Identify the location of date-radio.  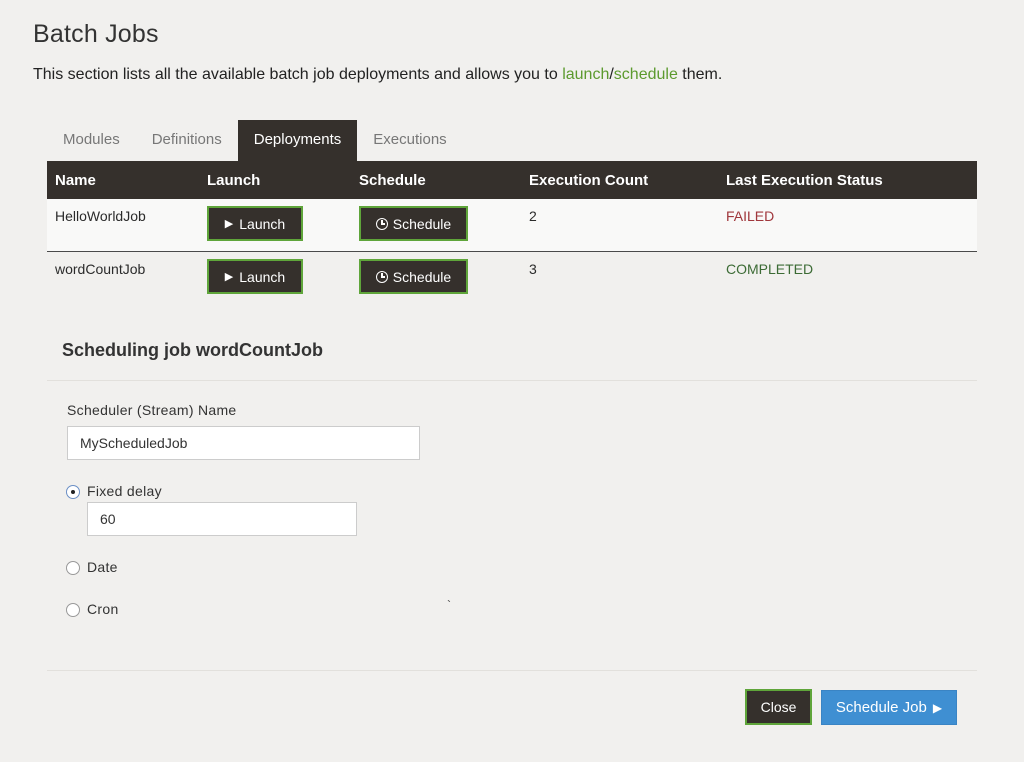
(73, 568).